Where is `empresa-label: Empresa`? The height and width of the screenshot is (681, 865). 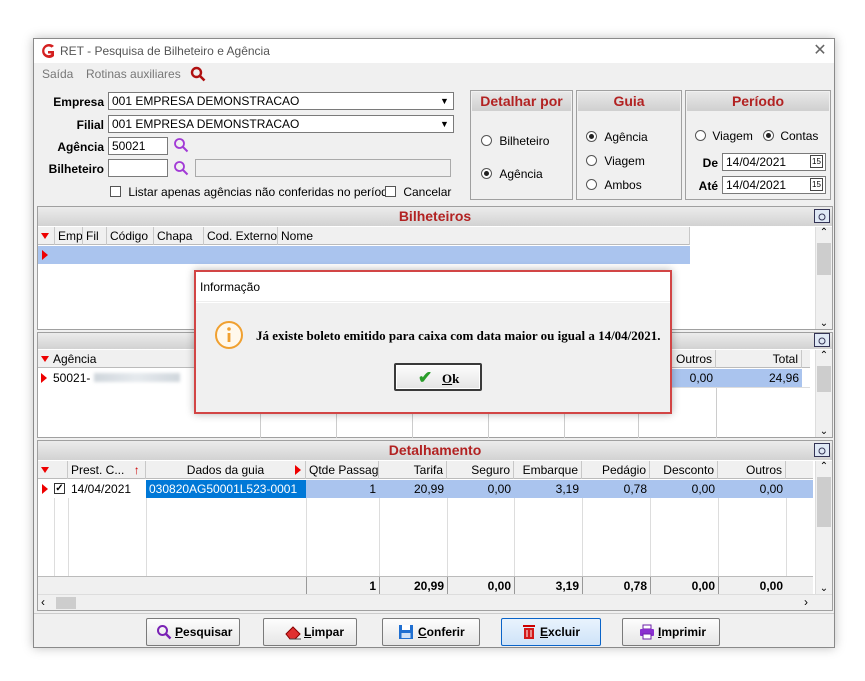
empresa-label: Empresa is located at coordinates (78, 102).